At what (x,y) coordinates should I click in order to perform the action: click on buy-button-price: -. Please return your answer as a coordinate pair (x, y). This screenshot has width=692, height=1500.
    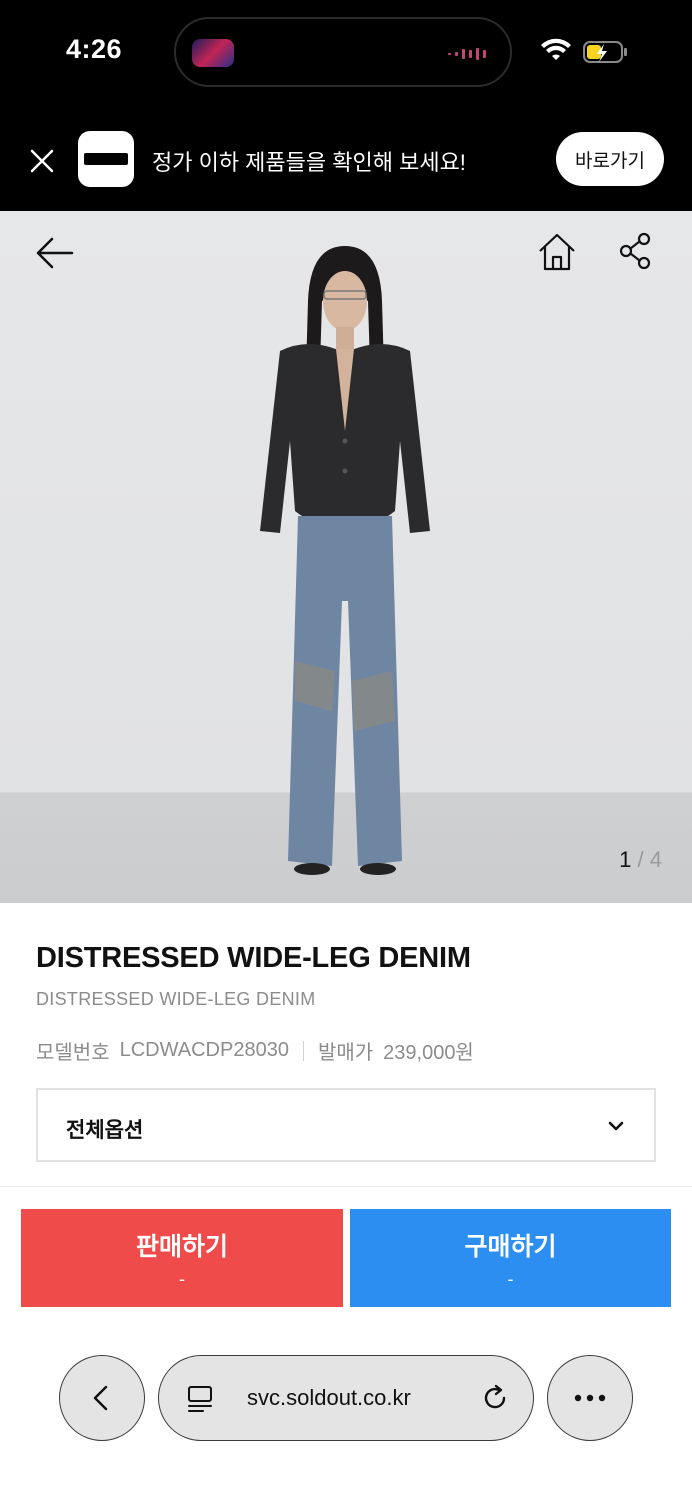
    Looking at the image, I should click on (510, 1279).